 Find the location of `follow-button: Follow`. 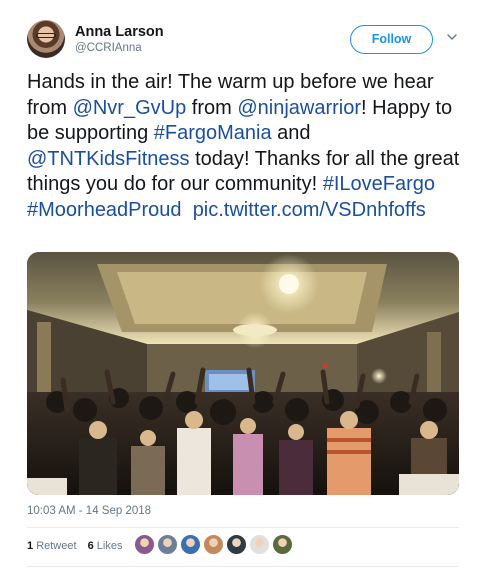

follow-button: Follow is located at coordinates (391, 39).